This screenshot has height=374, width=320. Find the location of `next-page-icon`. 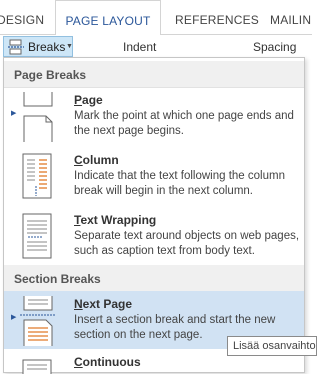

next-page-icon is located at coordinates (38, 321).